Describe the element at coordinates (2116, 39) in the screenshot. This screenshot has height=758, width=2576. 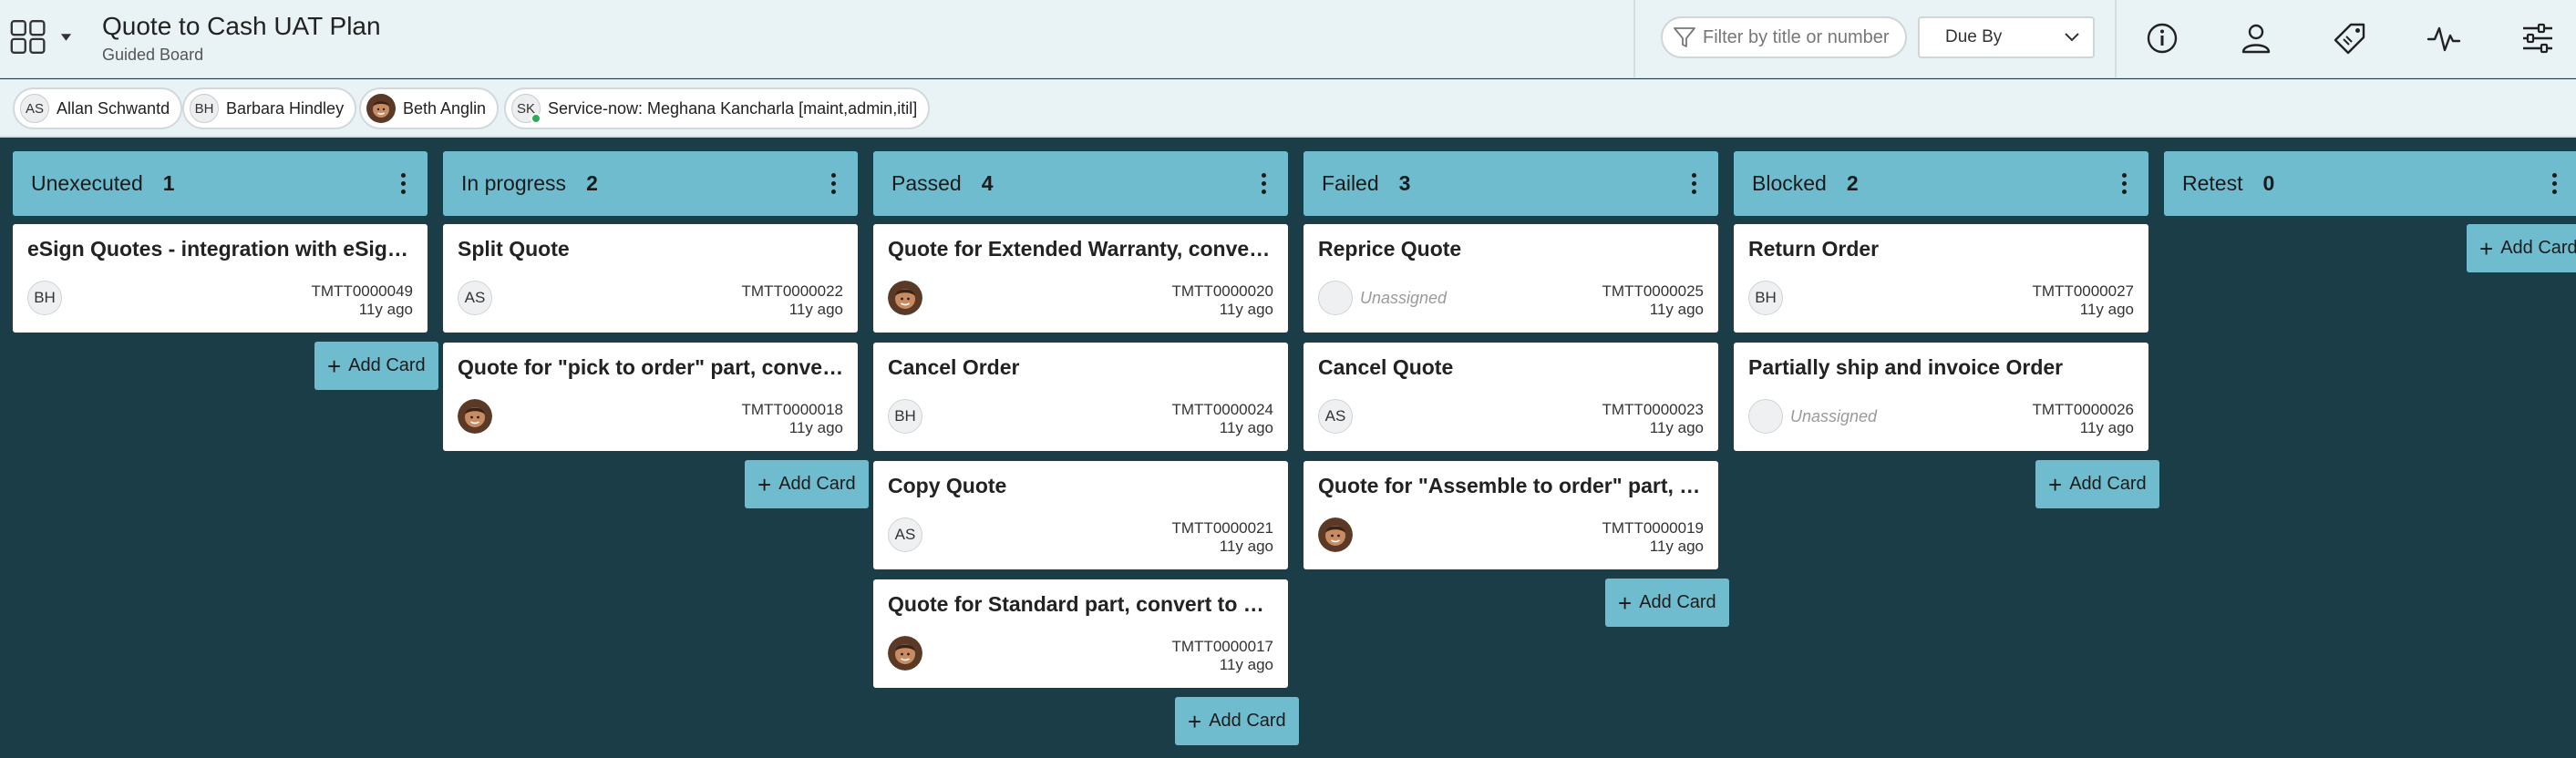
I see `header-divider` at that location.